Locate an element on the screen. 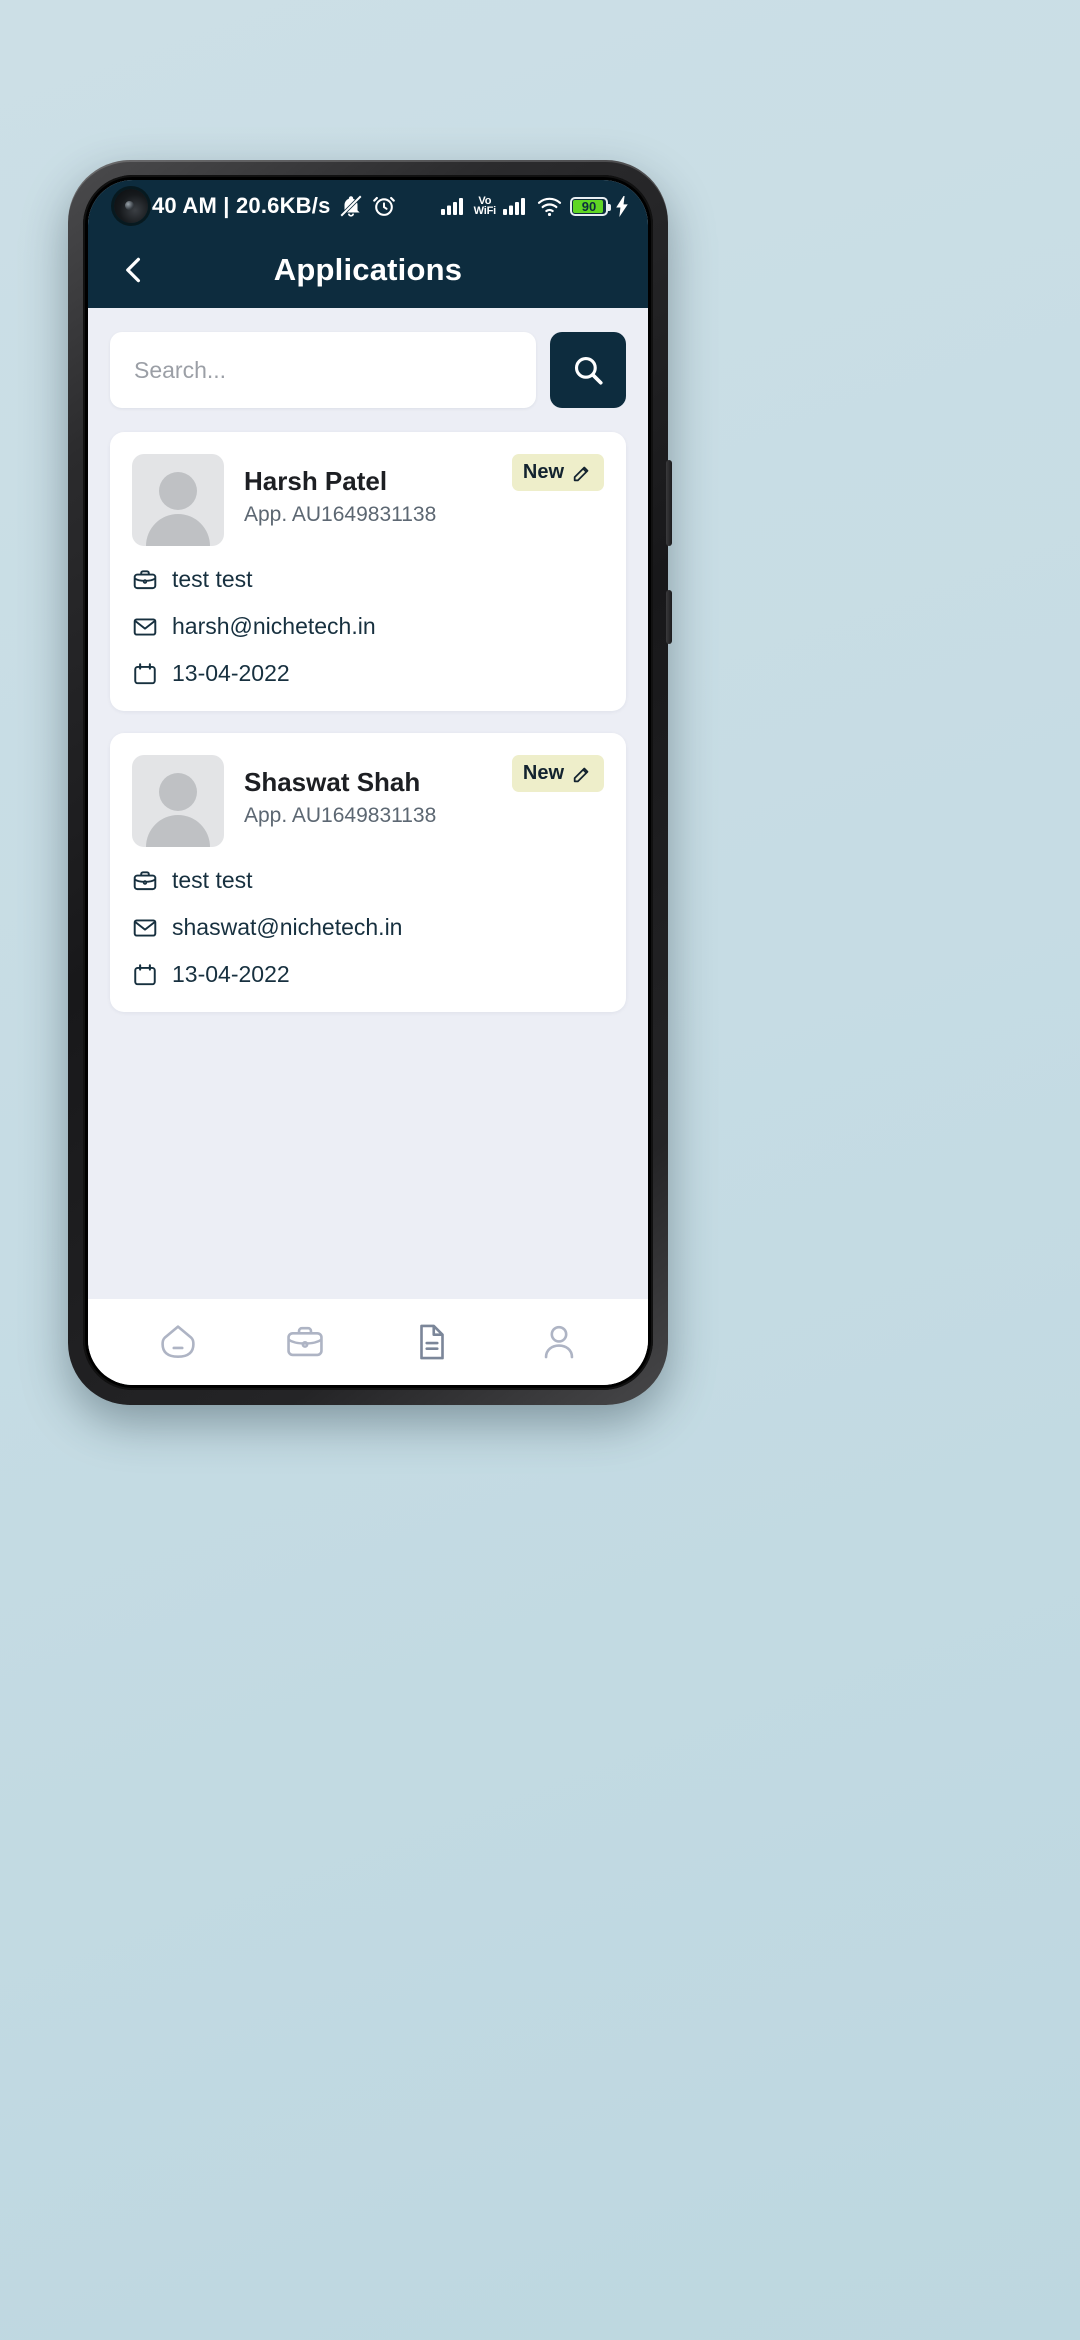 The image size is (1080, 2340). front-camera-punch-hole is located at coordinates (131, 206).